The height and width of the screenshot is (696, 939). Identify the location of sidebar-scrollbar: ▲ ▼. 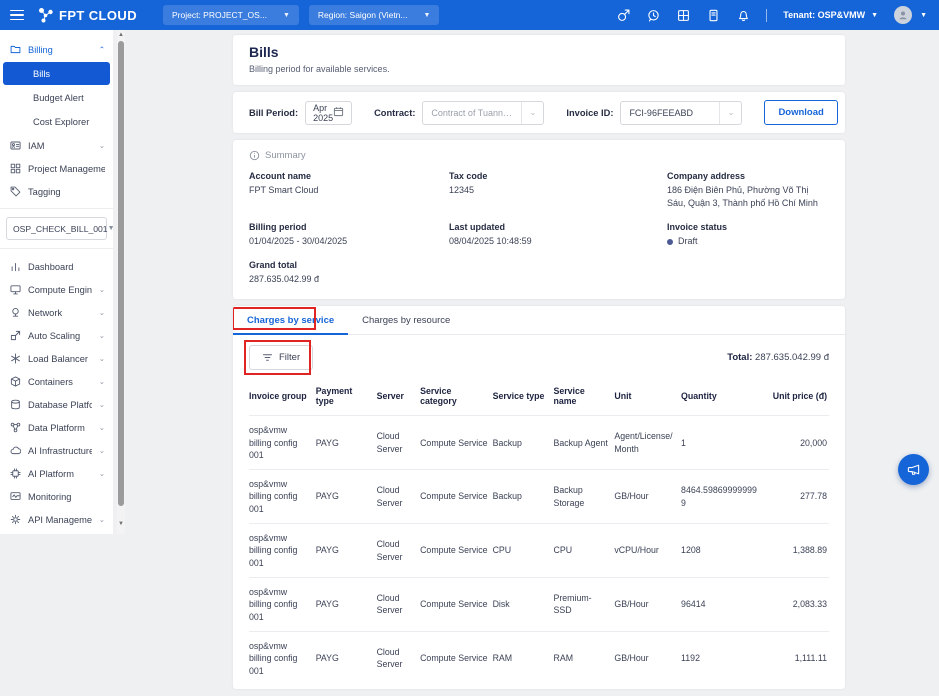
(121, 282).